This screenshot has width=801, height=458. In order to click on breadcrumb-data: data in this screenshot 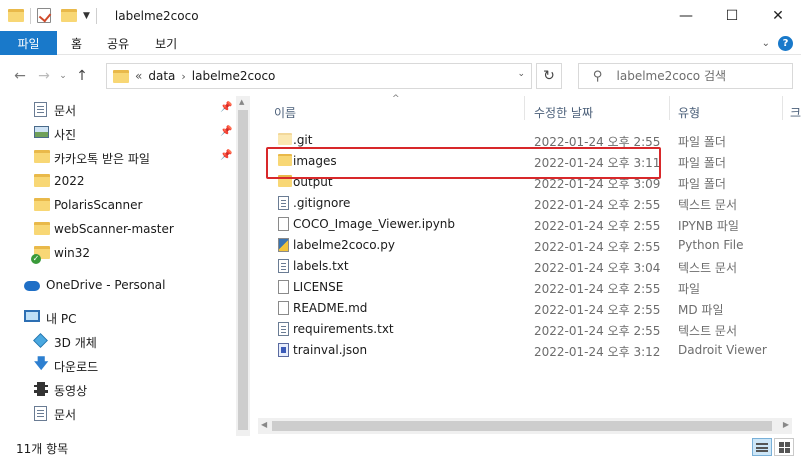, I will do `click(161, 76)`.